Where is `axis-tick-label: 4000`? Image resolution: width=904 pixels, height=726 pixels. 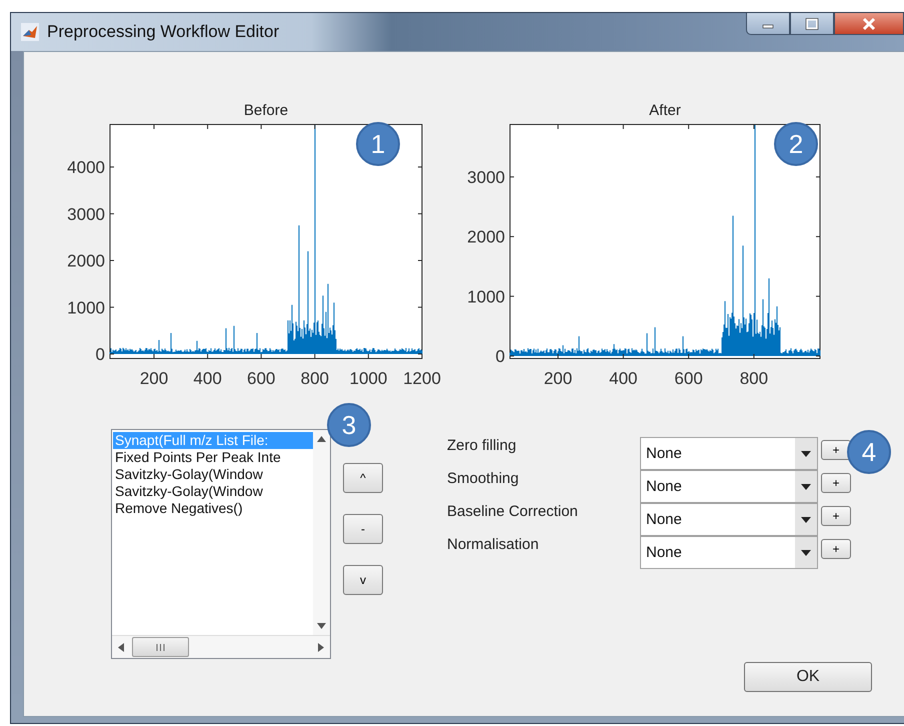 axis-tick-label: 4000 is located at coordinates (86, 167).